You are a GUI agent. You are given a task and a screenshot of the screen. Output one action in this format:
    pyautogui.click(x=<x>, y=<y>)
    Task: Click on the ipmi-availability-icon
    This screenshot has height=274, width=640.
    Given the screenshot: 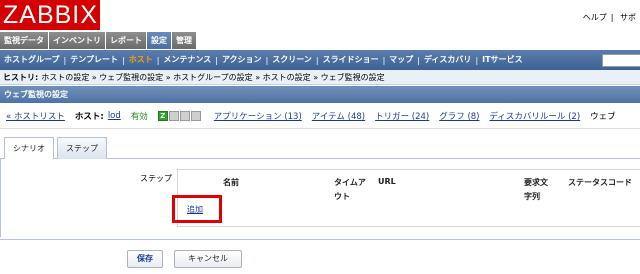 What is the action you would take?
    pyautogui.click(x=195, y=115)
    